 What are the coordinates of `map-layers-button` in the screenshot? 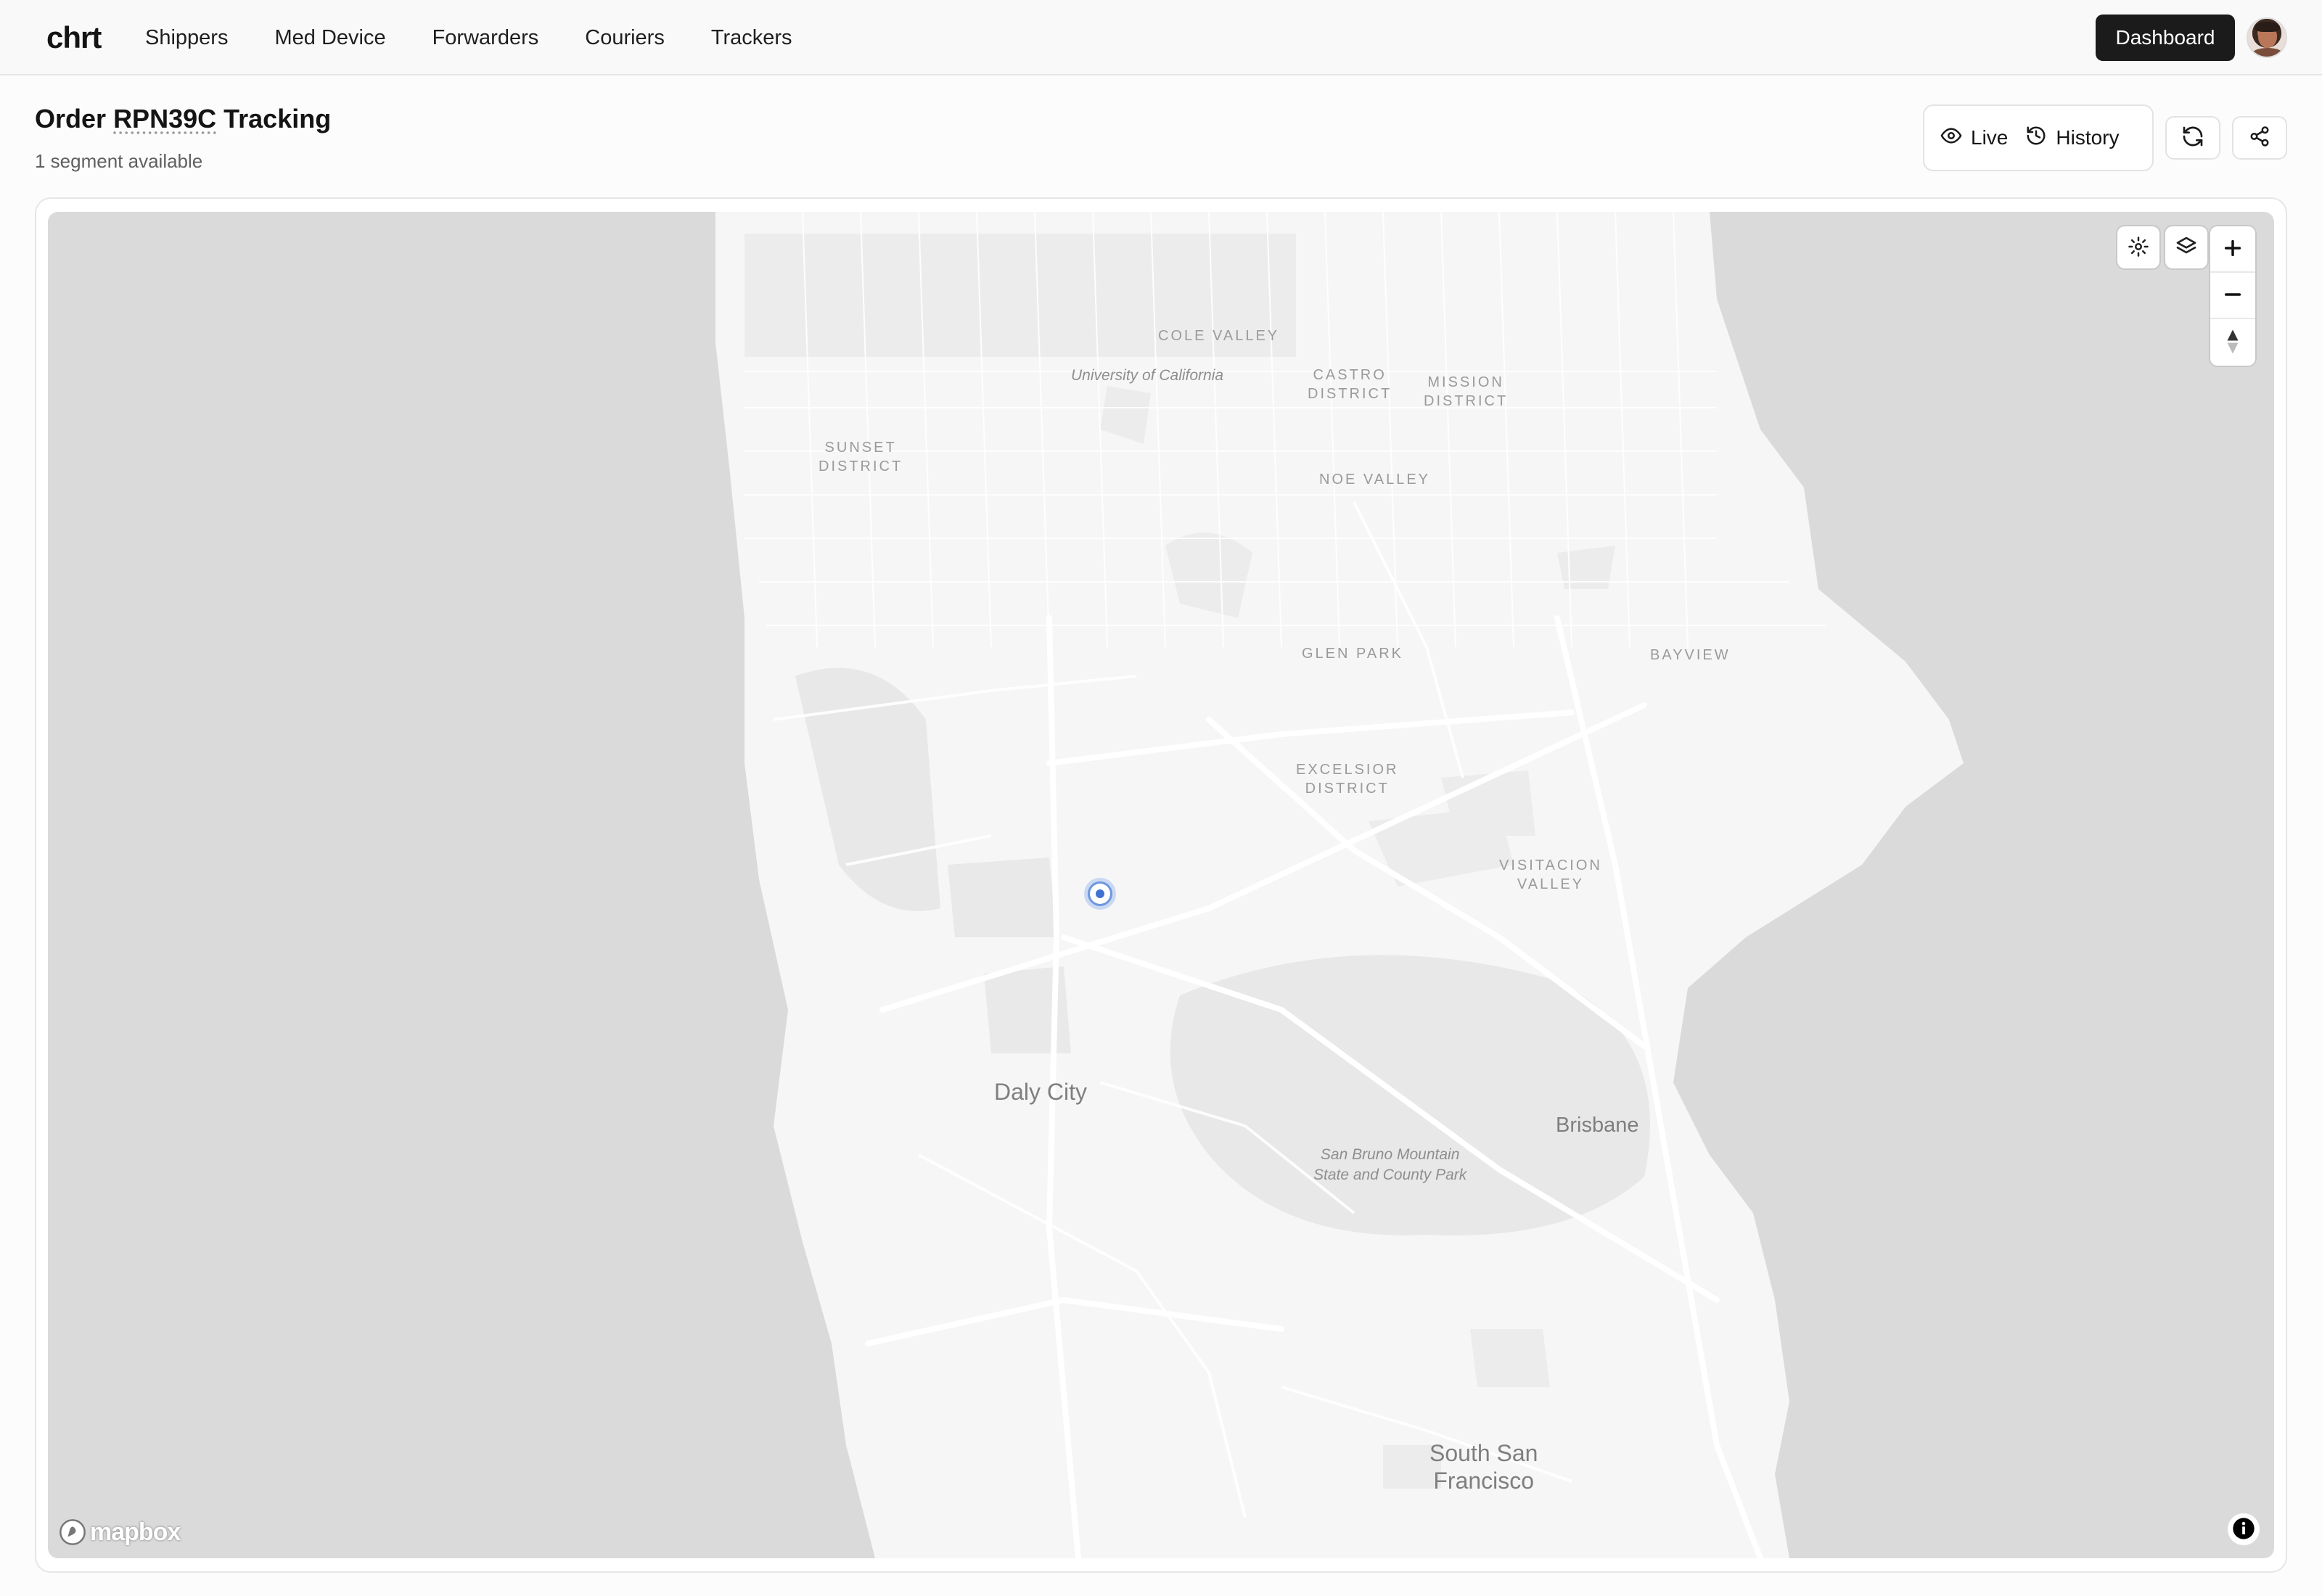 It's located at (2186, 247).